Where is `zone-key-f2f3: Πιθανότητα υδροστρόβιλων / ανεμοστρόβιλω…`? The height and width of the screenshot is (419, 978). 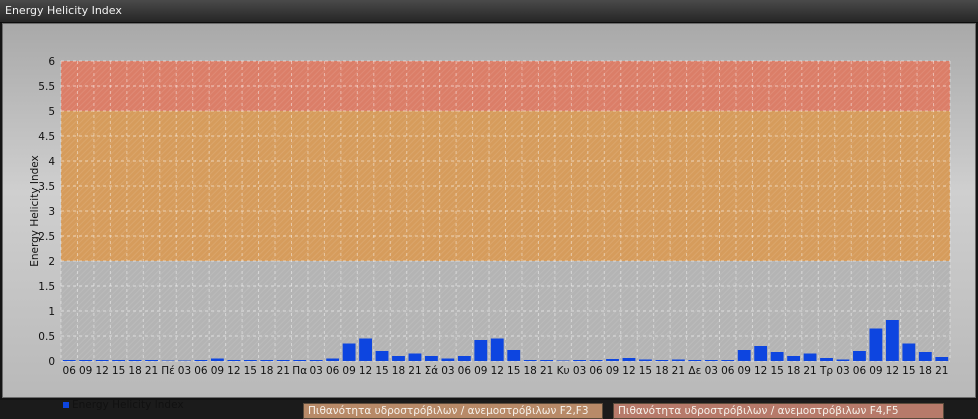
zone-key-f2f3: Πιθανότητα υδροστρόβιλων / ανεμοστρόβιλω… is located at coordinates (453, 411).